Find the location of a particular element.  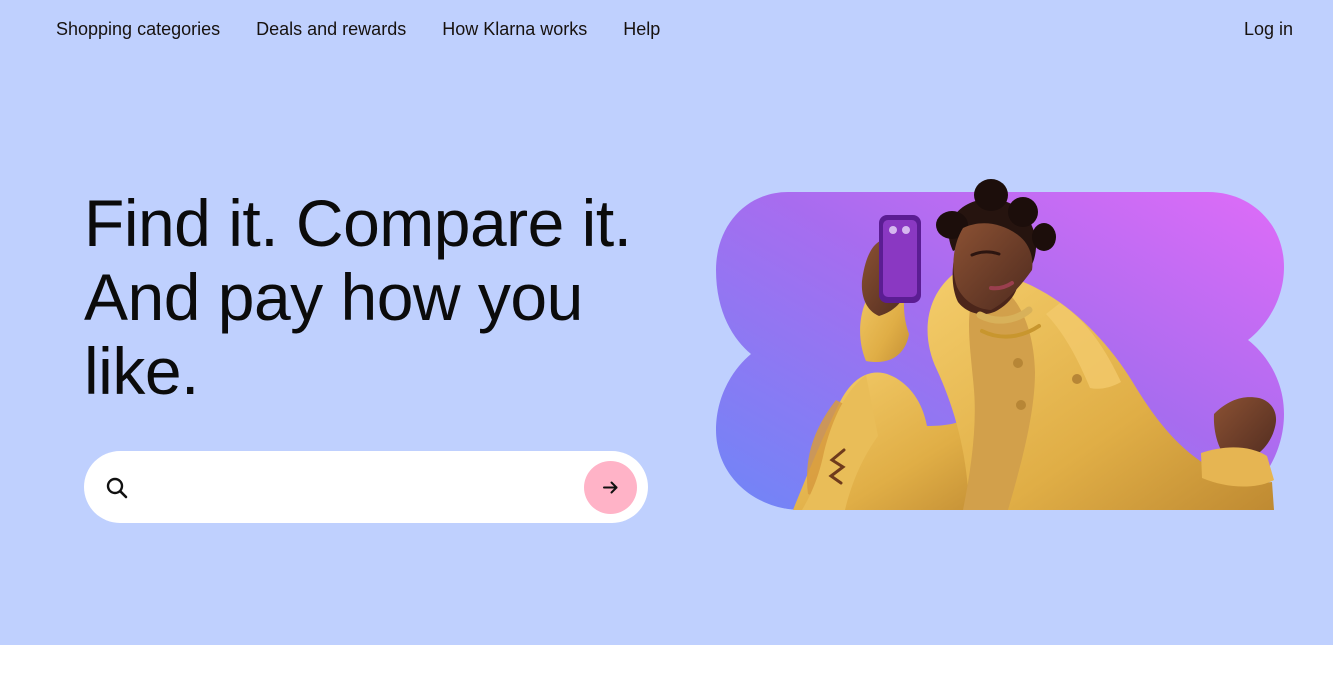

product-search-form is located at coordinates (366, 487).